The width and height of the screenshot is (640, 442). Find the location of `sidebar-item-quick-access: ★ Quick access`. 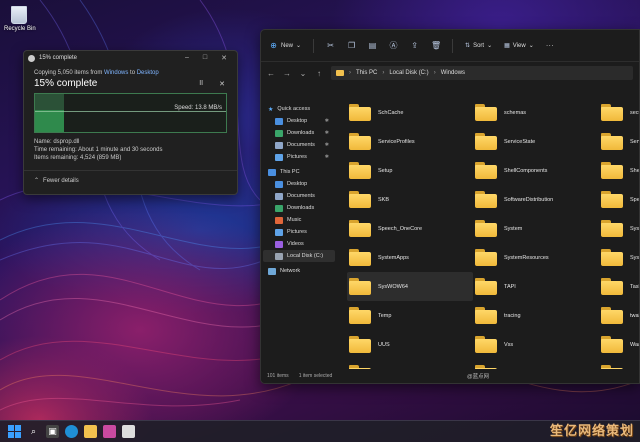

sidebar-item-quick-access: ★ Quick access is located at coordinates (299, 109).